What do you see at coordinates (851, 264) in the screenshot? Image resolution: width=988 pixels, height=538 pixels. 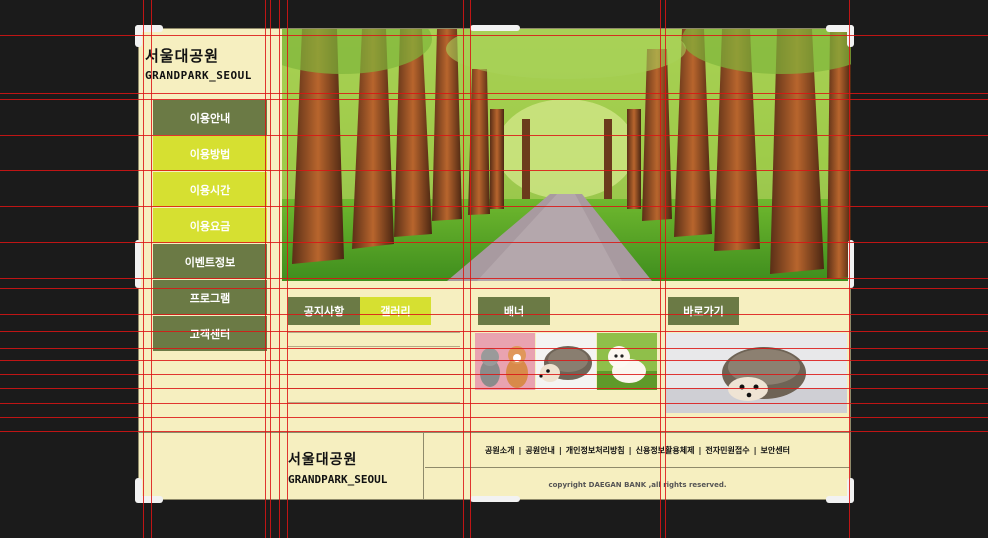 I see `resize-handle-right` at bounding box center [851, 264].